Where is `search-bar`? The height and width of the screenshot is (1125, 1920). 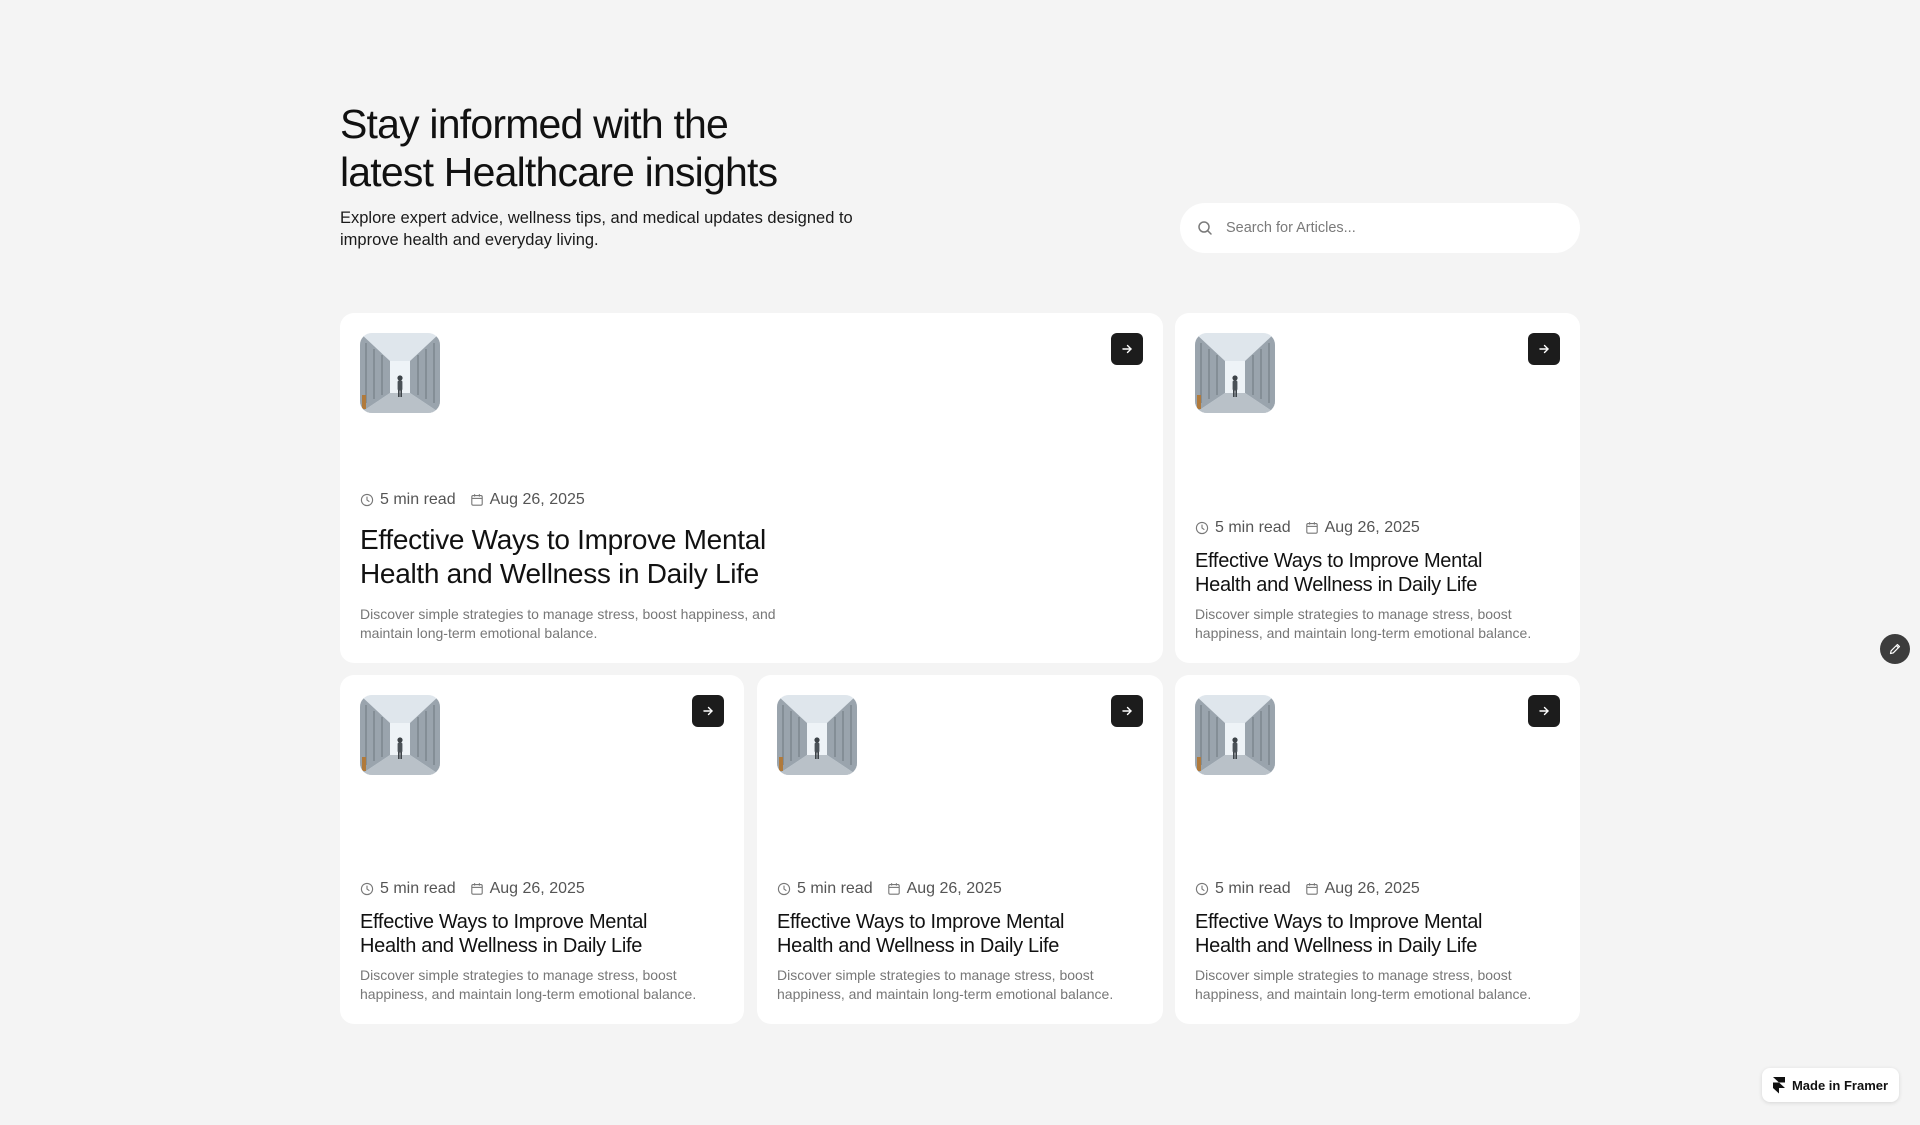
search-bar is located at coordinates (1380, 228).